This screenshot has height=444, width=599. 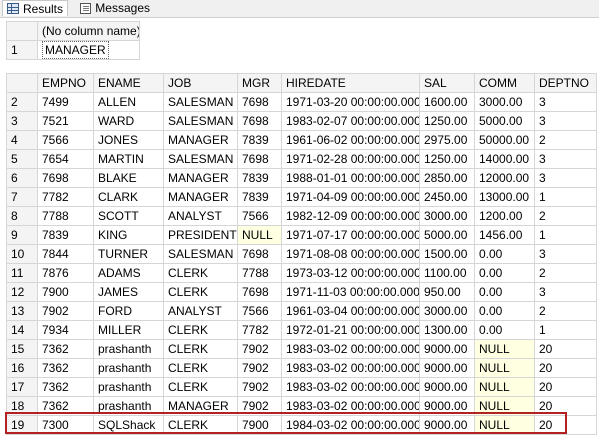 I want to click on row-number: 17, so click(x=22, y=387).